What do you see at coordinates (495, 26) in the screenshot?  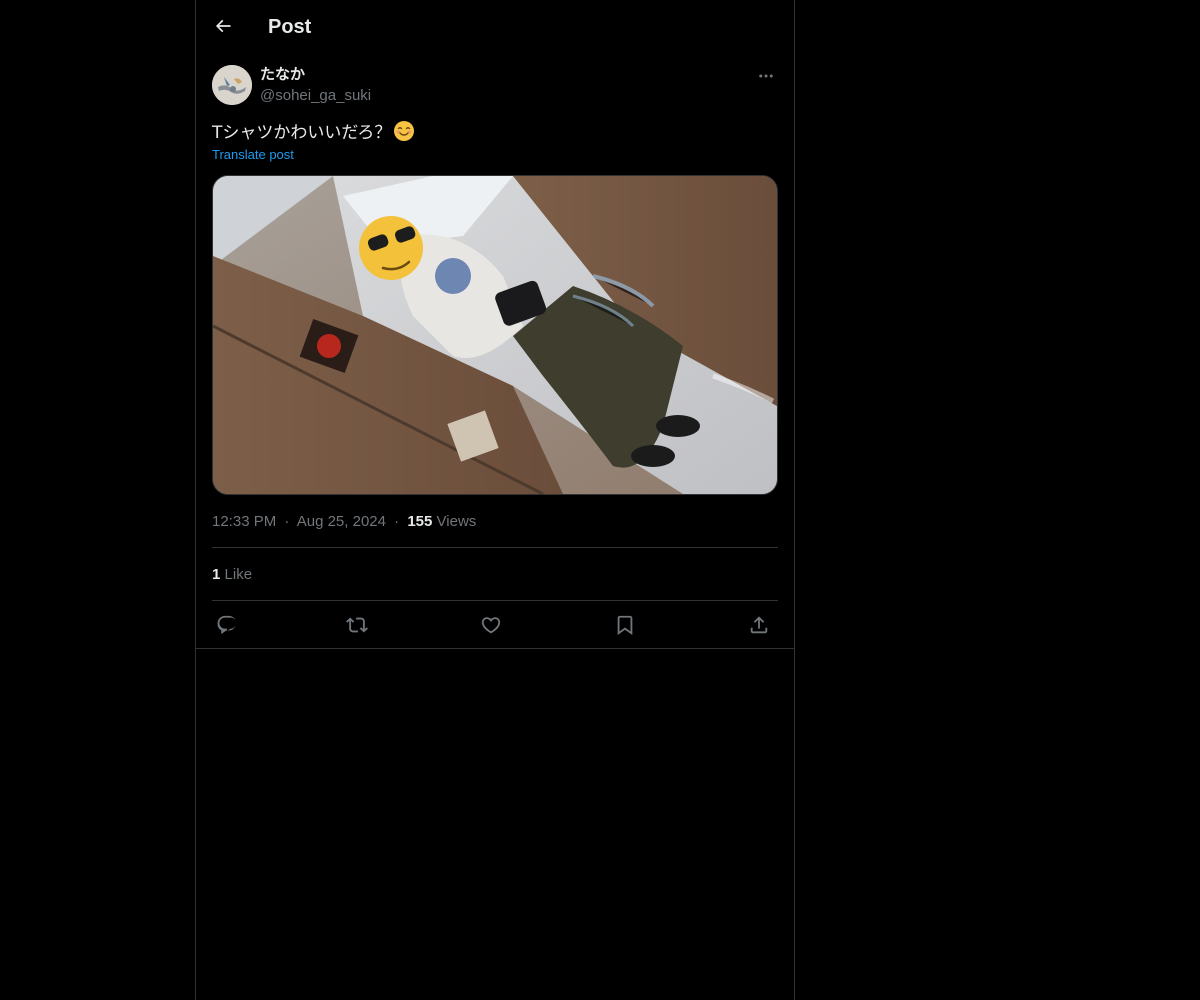 I see `page-header: Post` at bounding box center [495, 26].